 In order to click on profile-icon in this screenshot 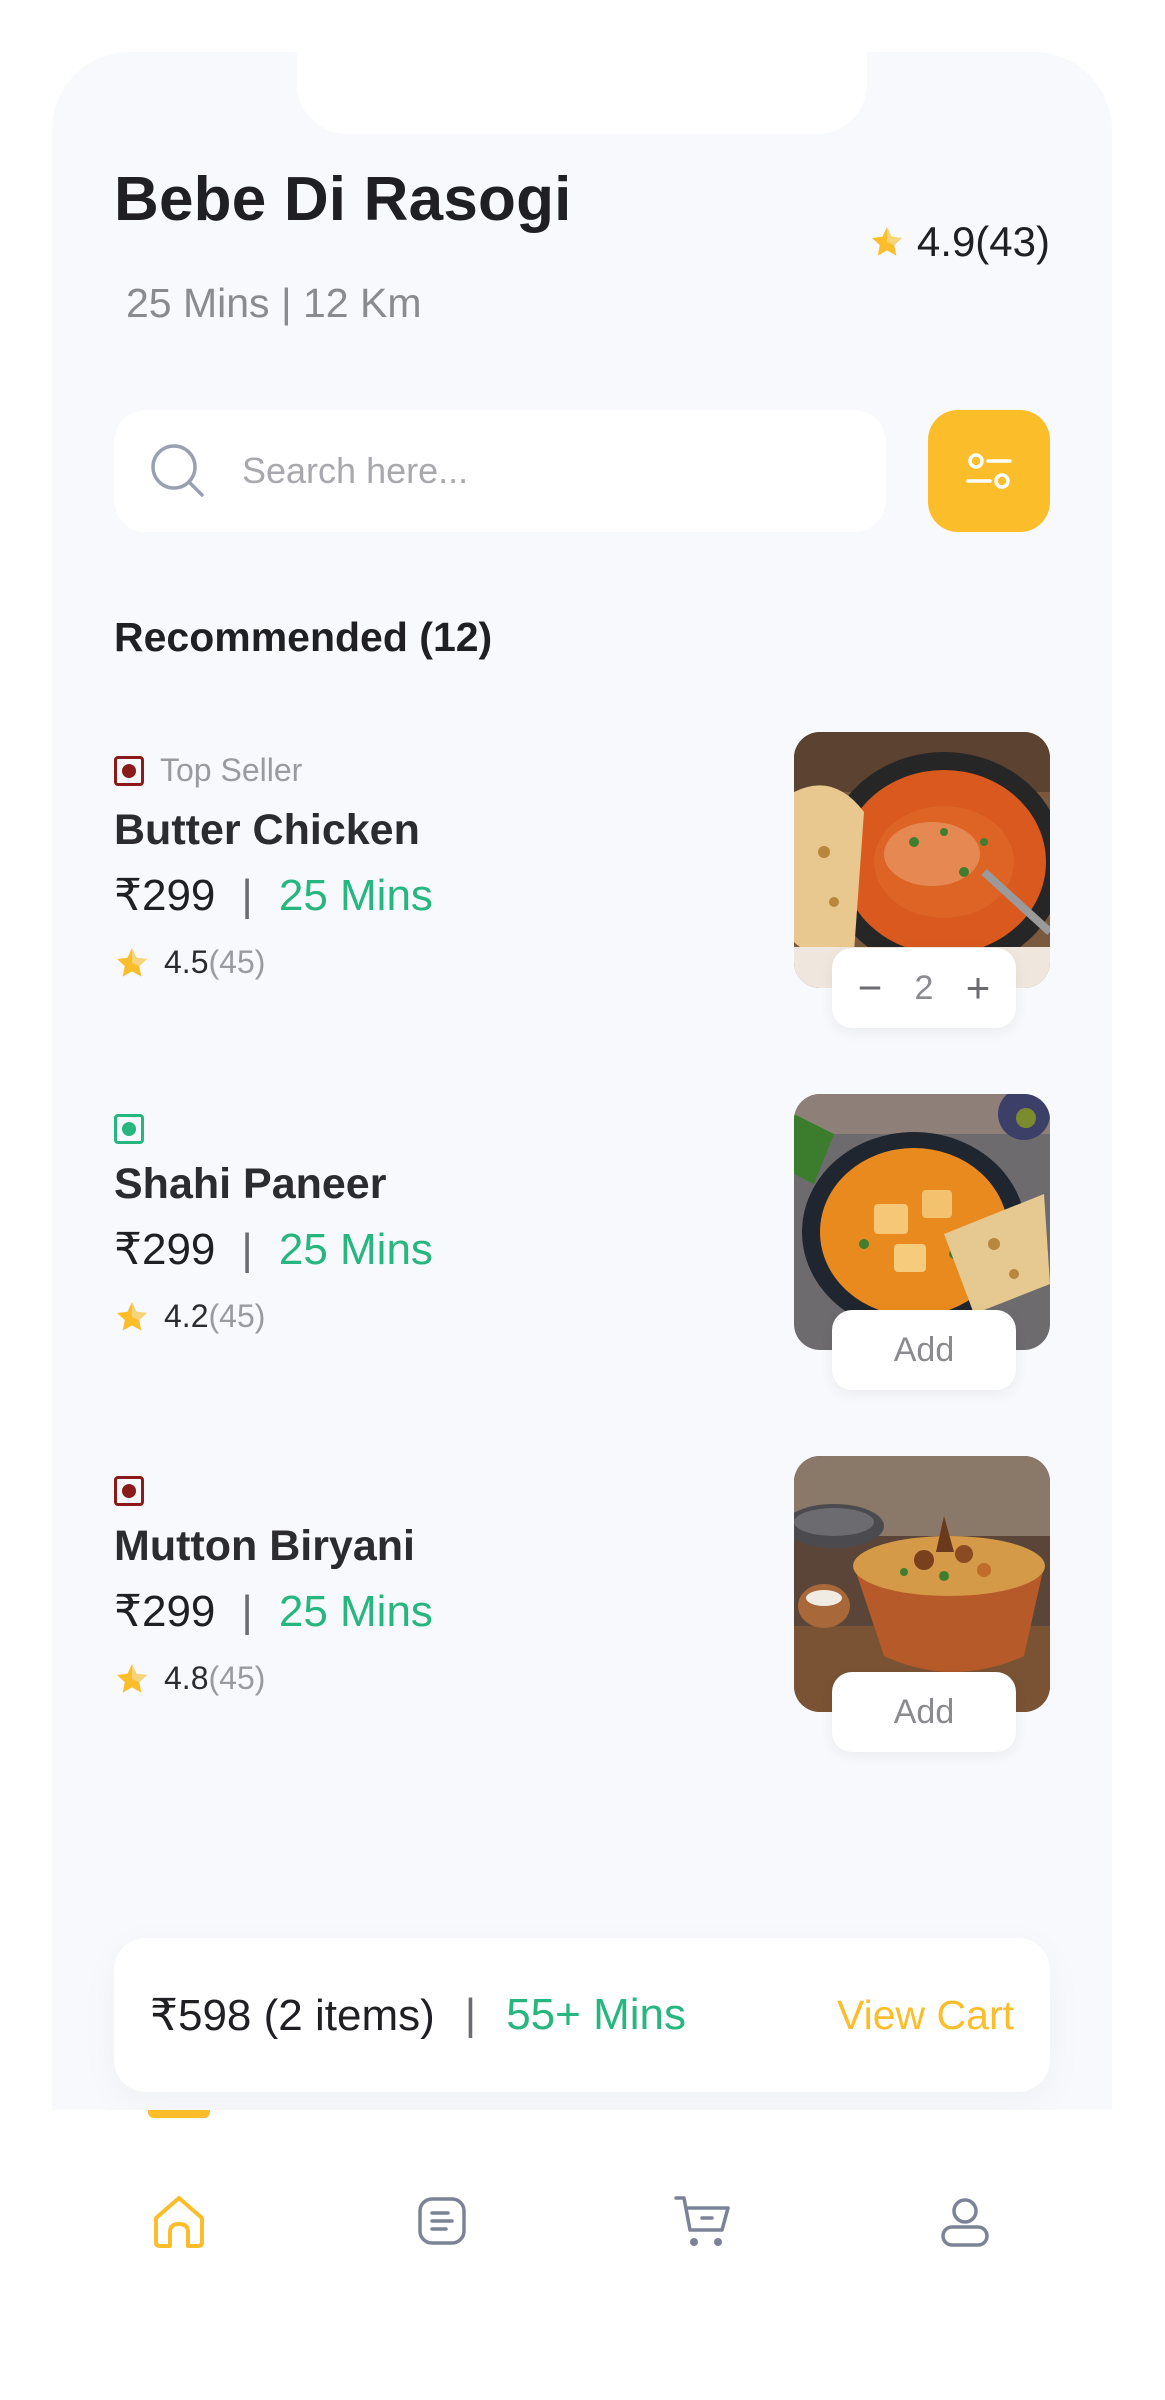, I will do `click(965, 2222)`.